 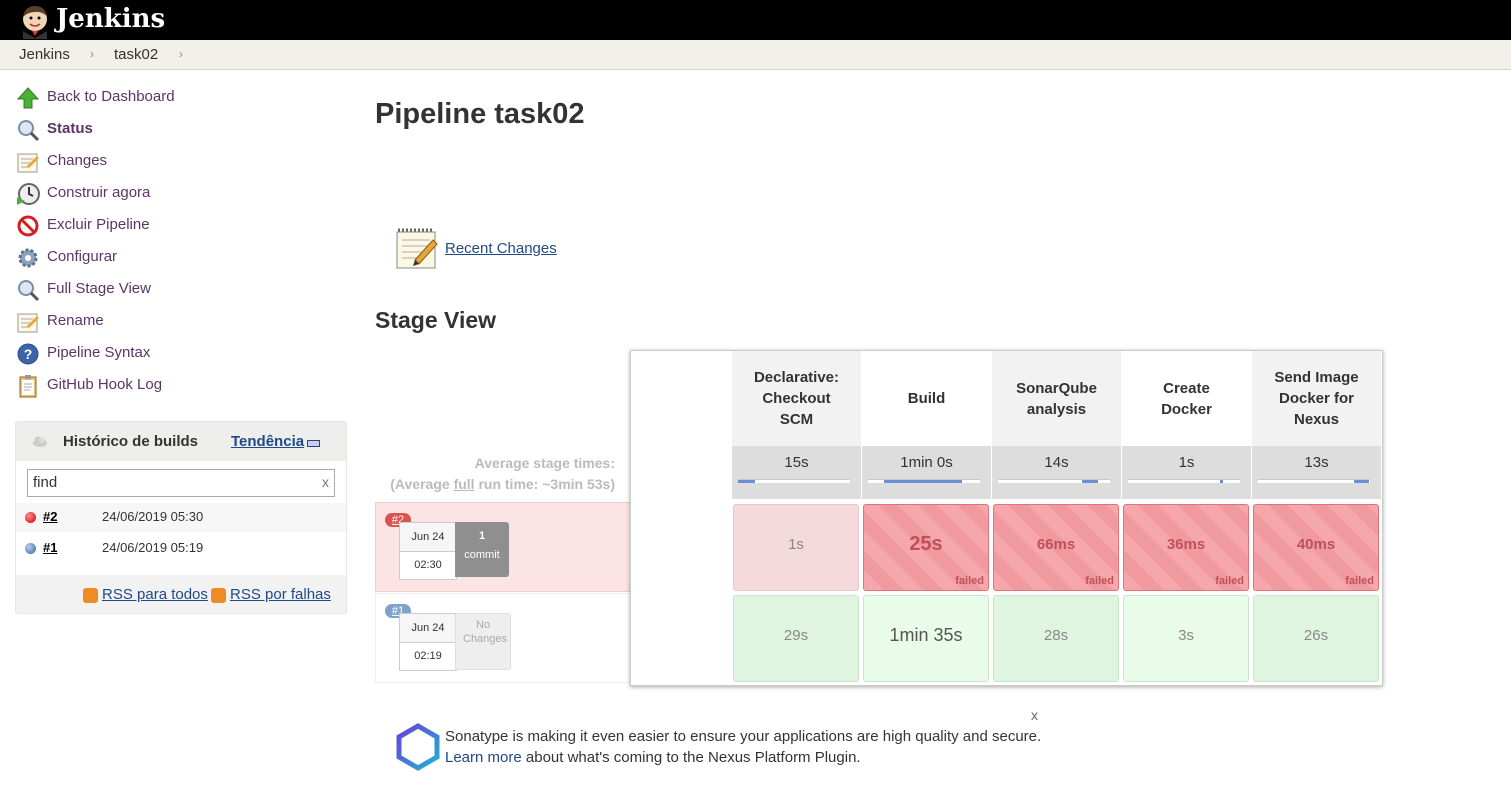 What do you see at coordinates (422, 484) in the screenshot?
I see `avg-run-prefix: (Average` at bounding box center [422, 484].